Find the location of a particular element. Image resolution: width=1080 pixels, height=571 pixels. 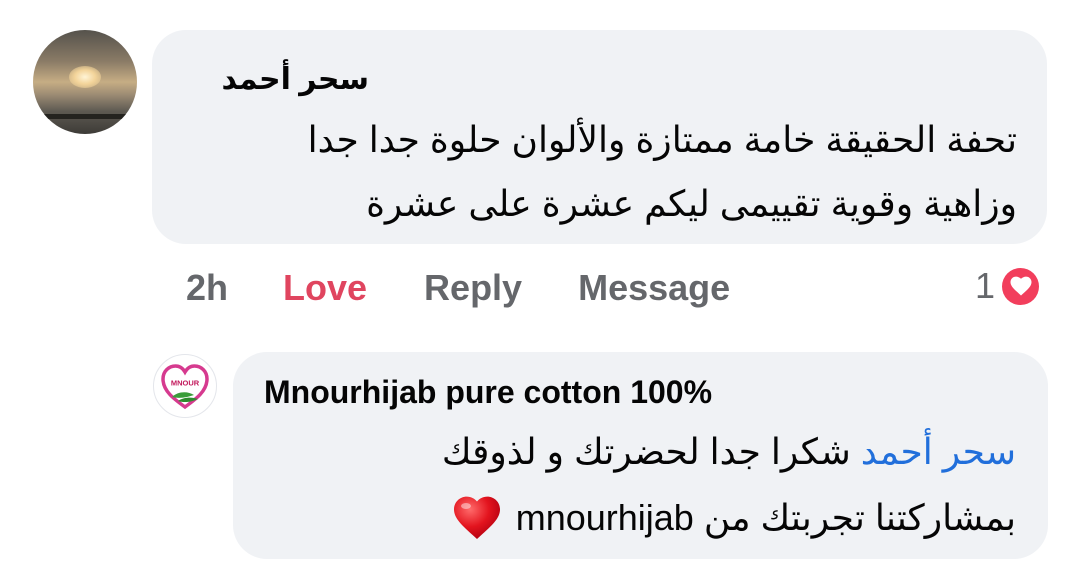

comment-timestamp: 2h is located at coordinates (207, 288).